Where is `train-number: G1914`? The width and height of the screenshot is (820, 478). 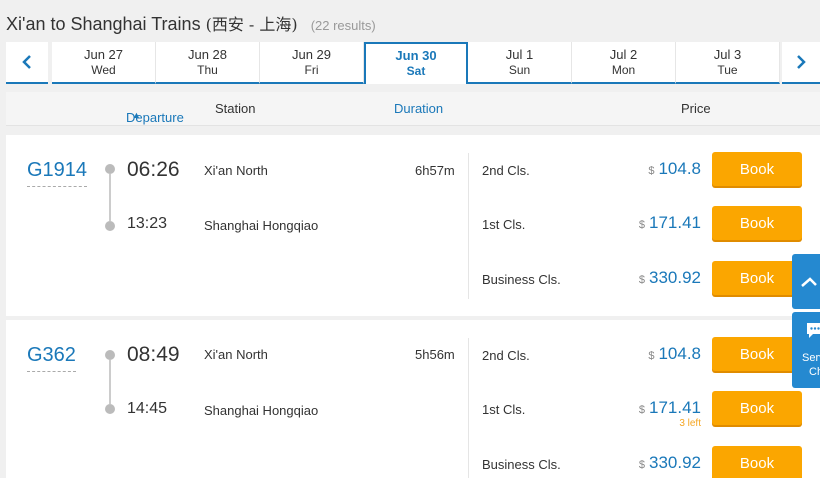 train-number: G1914 is located at coordinates (57, 173).